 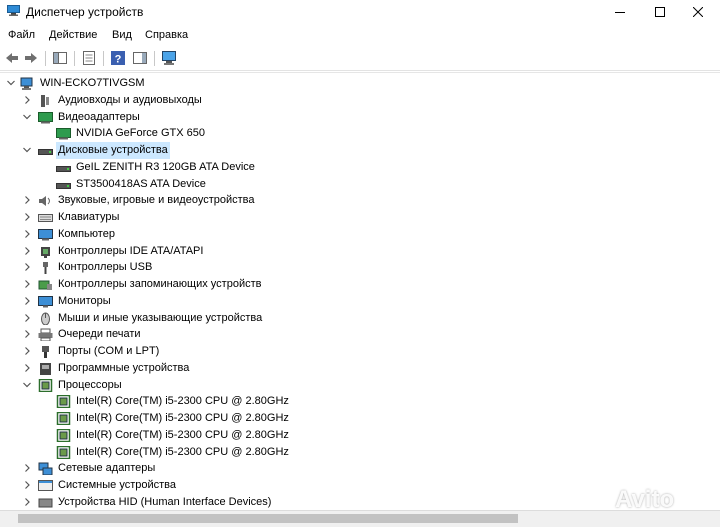 I want to click on minimize-icon, so click(x=619, y=12).